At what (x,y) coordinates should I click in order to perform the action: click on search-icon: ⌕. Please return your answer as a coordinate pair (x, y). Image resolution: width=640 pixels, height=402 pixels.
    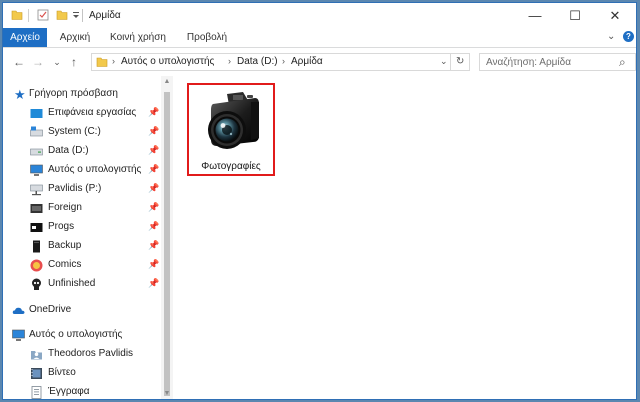
    Looking at the image, I should click on (622, 62).